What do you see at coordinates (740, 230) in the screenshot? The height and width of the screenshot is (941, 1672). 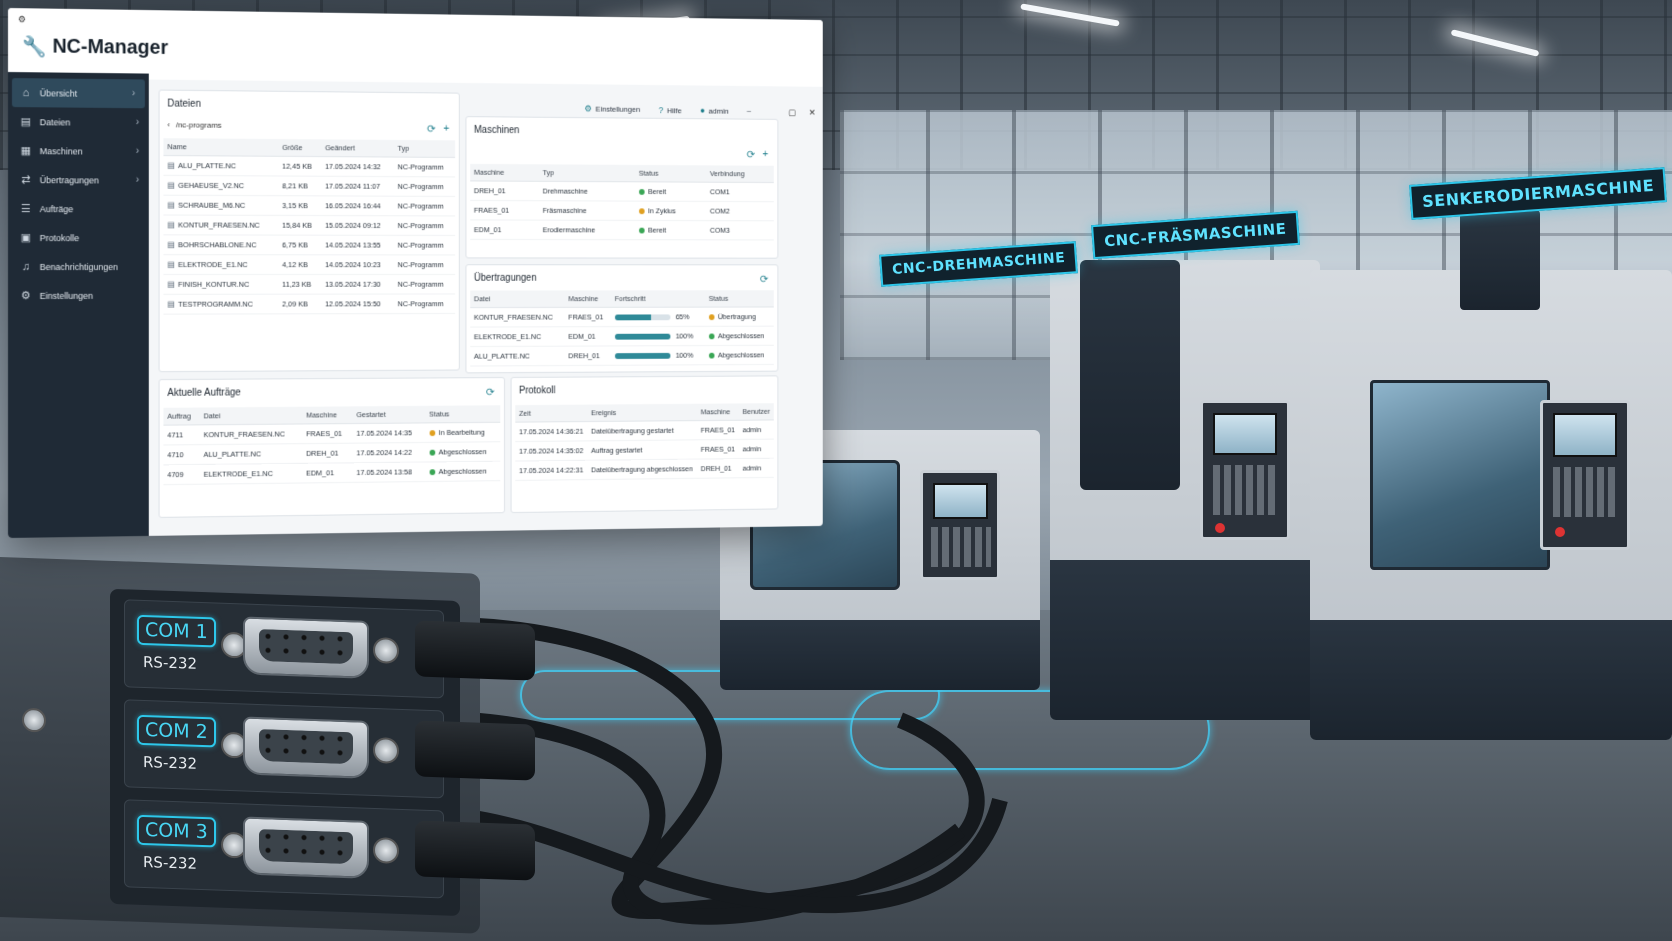 I see `machine-connection: COM3` at bounding box center [740, 230].